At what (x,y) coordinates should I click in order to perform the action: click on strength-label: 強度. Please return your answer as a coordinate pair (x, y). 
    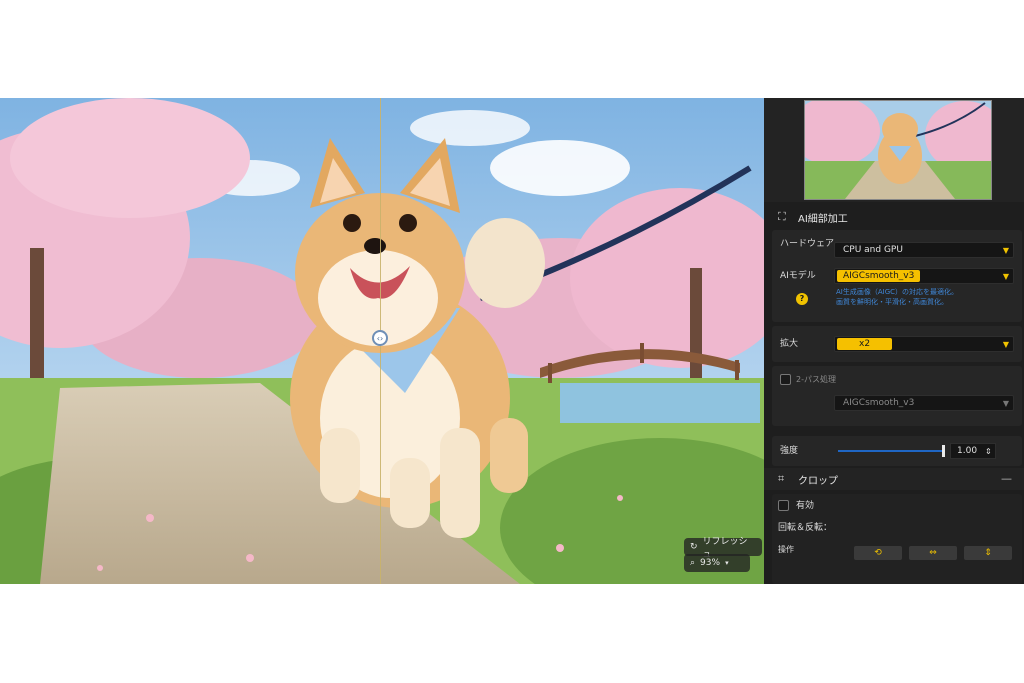
    Looking at the image, I should click on (789, 451).